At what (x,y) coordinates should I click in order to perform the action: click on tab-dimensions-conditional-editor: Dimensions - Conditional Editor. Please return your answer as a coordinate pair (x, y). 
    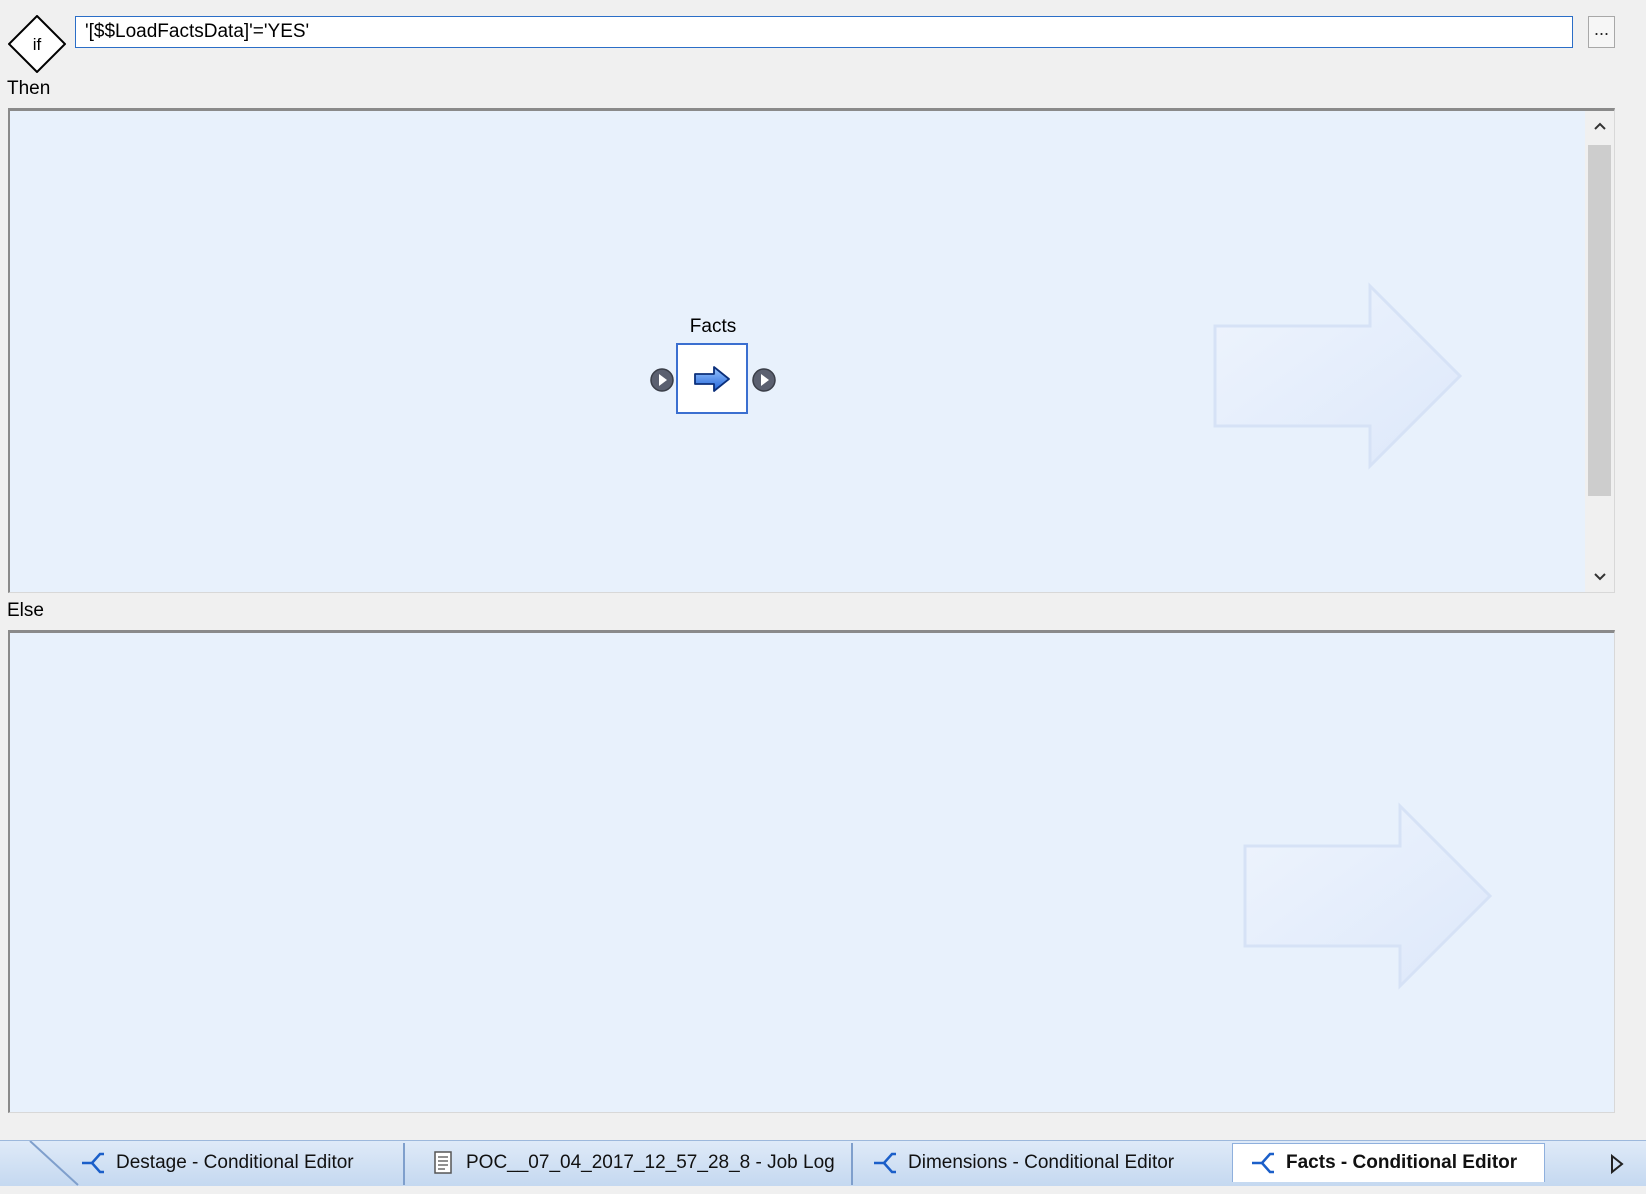
    Looking at the image, I should click on (1042, 1163).